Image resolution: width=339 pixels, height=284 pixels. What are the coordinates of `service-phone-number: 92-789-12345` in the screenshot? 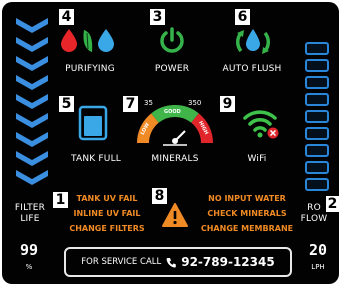 It's located at (228, 262).